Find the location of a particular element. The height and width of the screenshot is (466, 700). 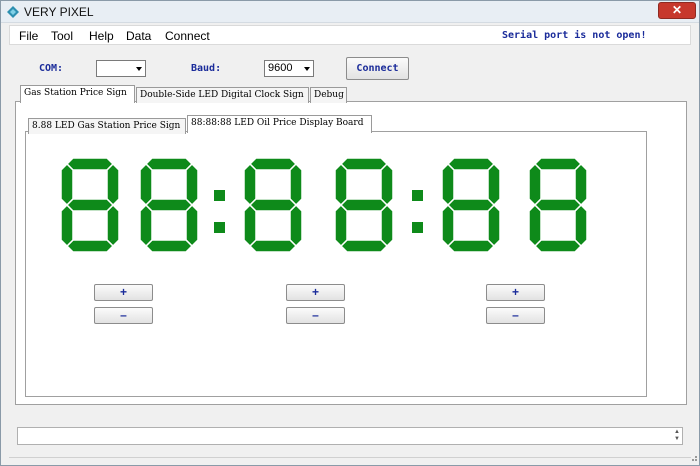

status-divider is located at coordinates (350, 457).